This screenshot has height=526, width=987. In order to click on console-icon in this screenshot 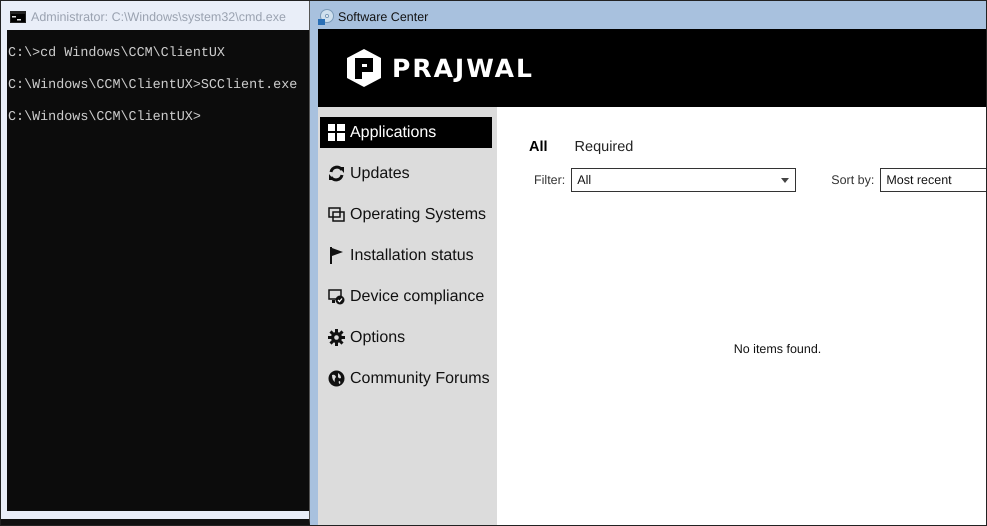, I will do `click(18, 17)`.